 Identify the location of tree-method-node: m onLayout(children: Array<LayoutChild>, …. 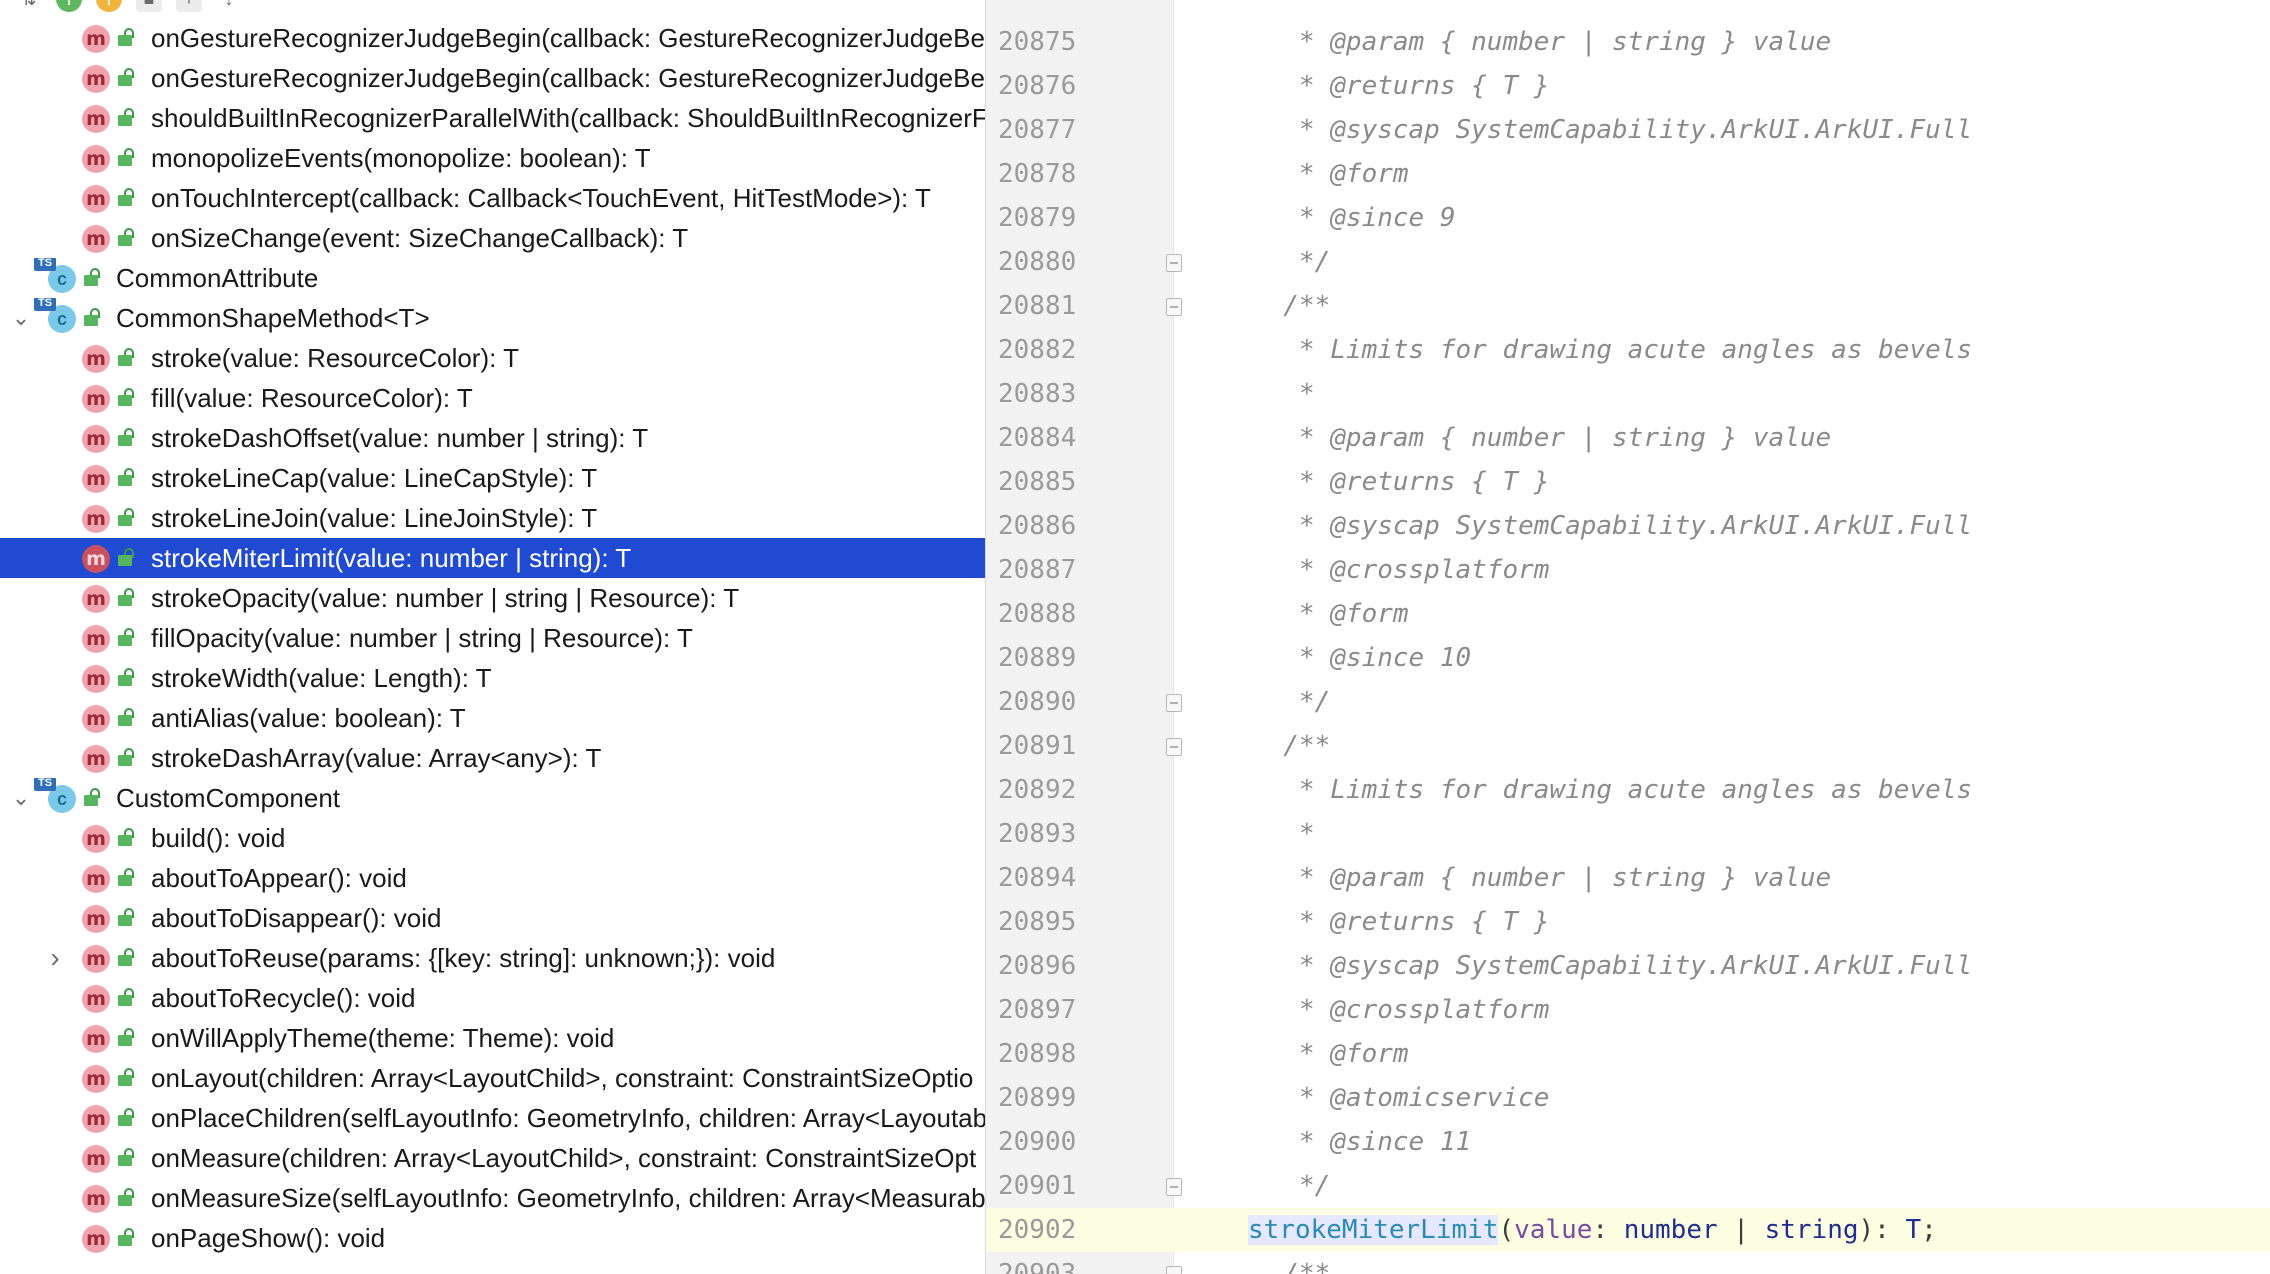
(492, 1078).